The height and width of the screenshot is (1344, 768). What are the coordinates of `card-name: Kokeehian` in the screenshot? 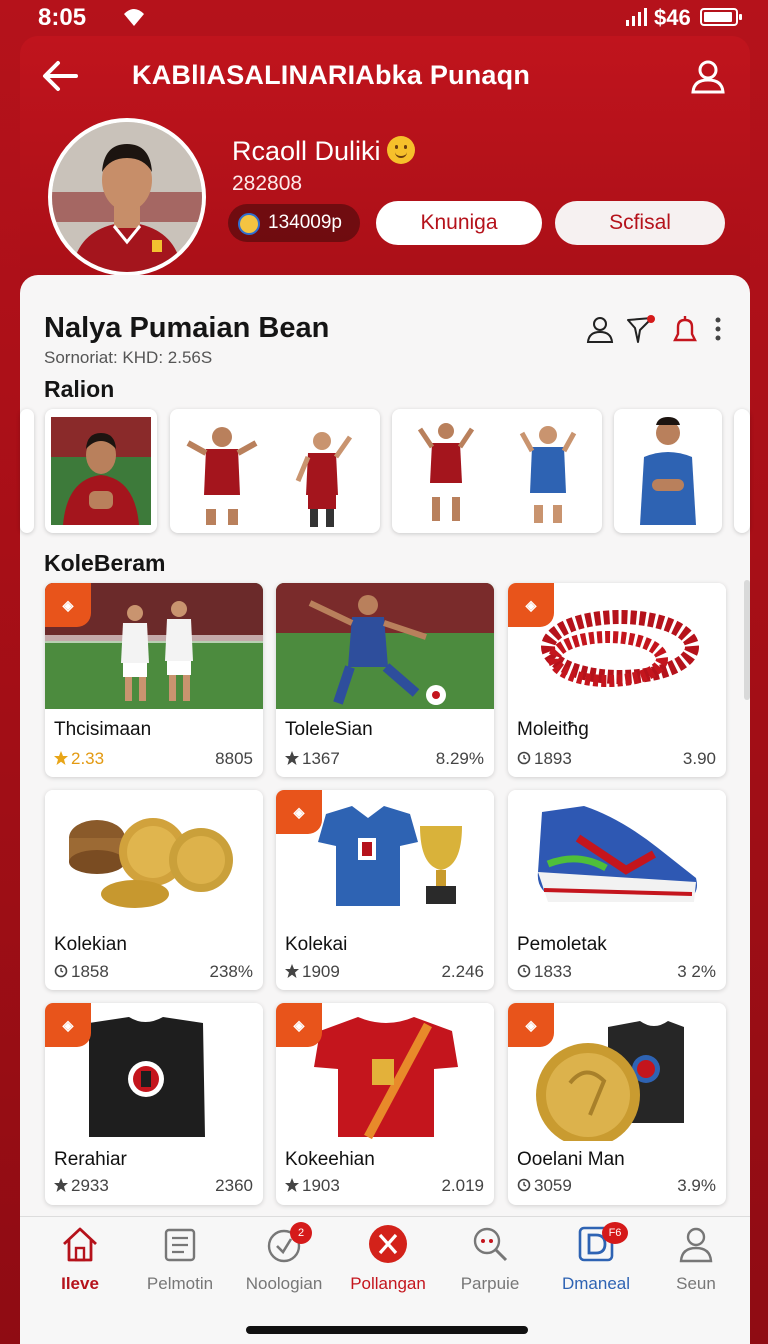 It's located at (330, 1159).